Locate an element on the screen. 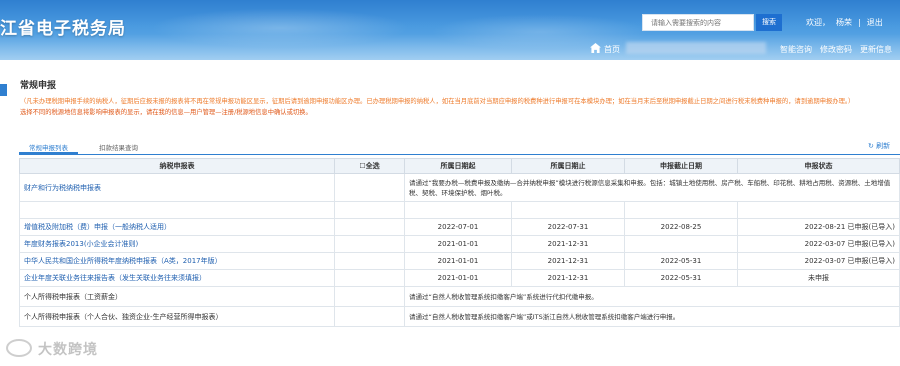 The image size is (900, 366). row-status: 2022-08-21 已申报(已导入) is located at coordinates (818, 227).